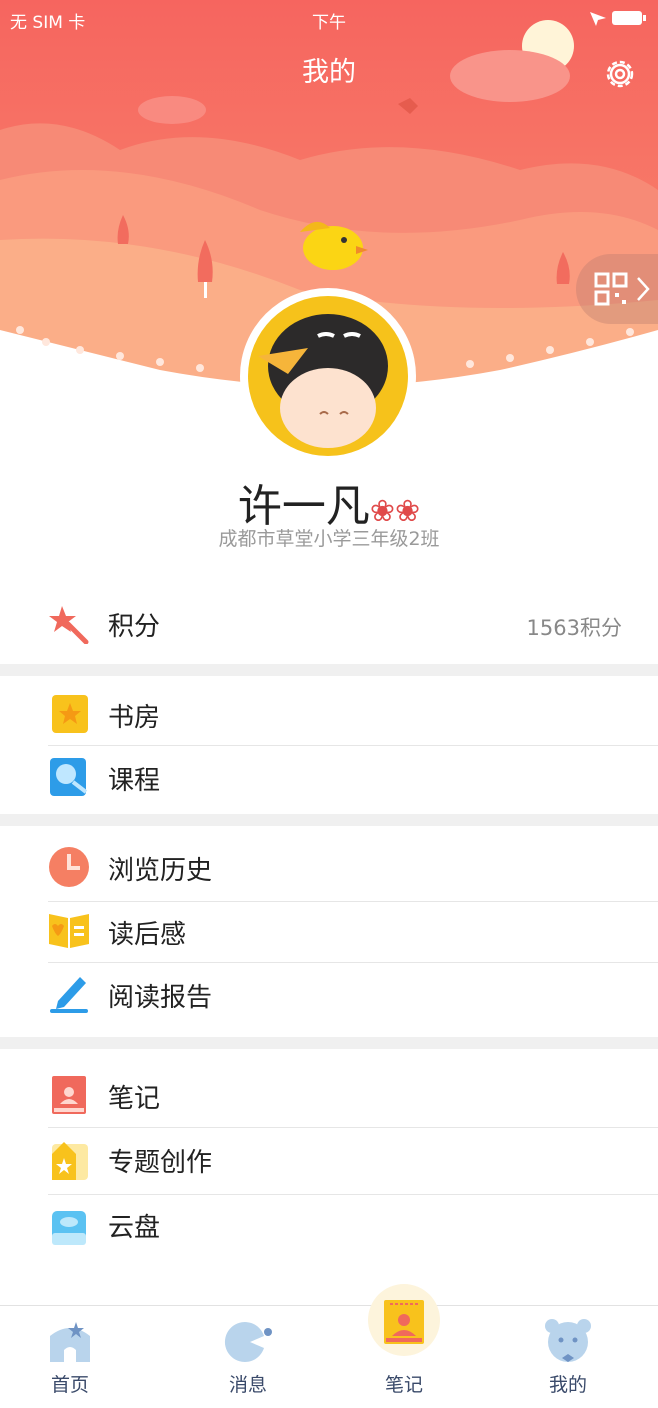 The image size is (658, 1408). I want to click on list-item-reading-report: 阅读报告, so click(329, 995).